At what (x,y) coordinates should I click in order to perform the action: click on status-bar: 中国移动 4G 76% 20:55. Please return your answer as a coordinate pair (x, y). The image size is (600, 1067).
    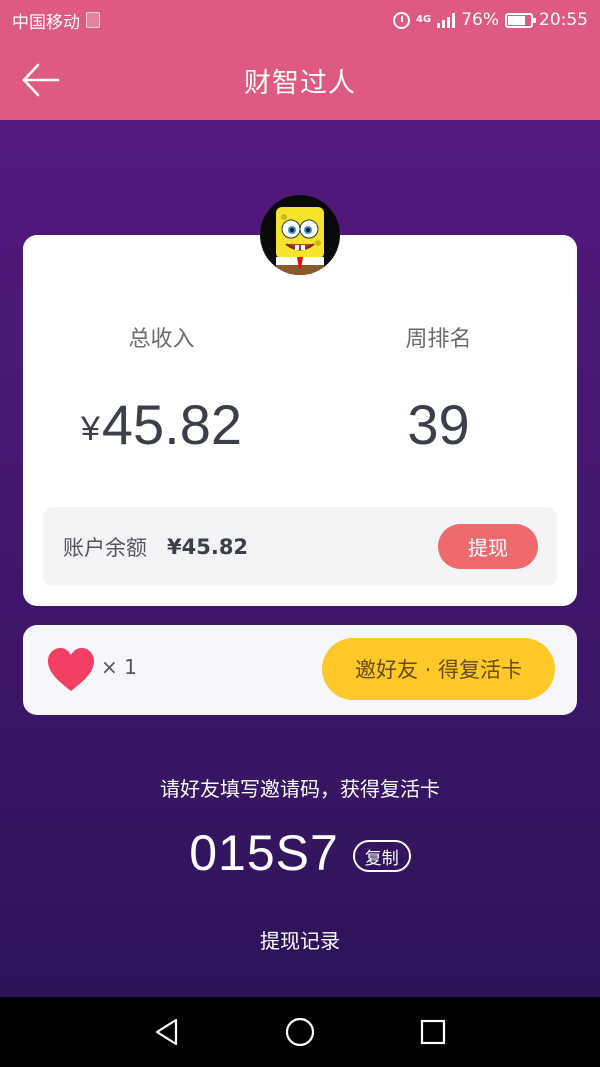
    Looking at the image, I should click on (300, 20).